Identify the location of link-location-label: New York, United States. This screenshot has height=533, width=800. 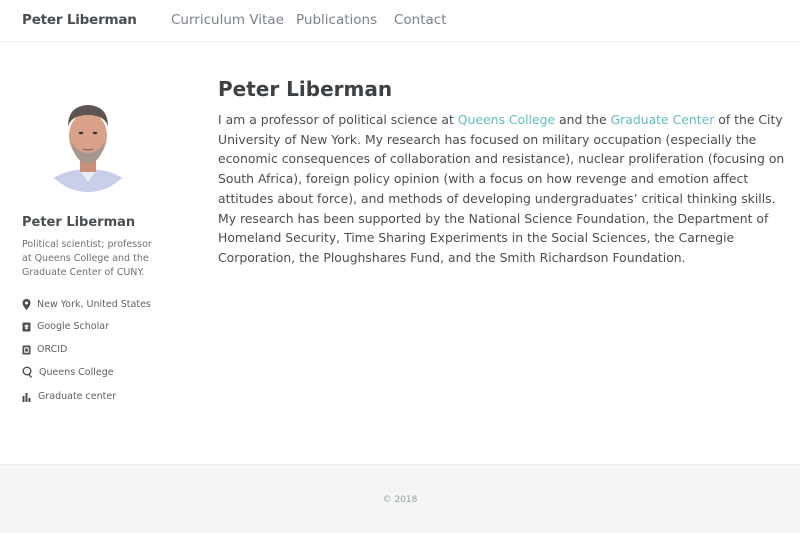
(94, 304).